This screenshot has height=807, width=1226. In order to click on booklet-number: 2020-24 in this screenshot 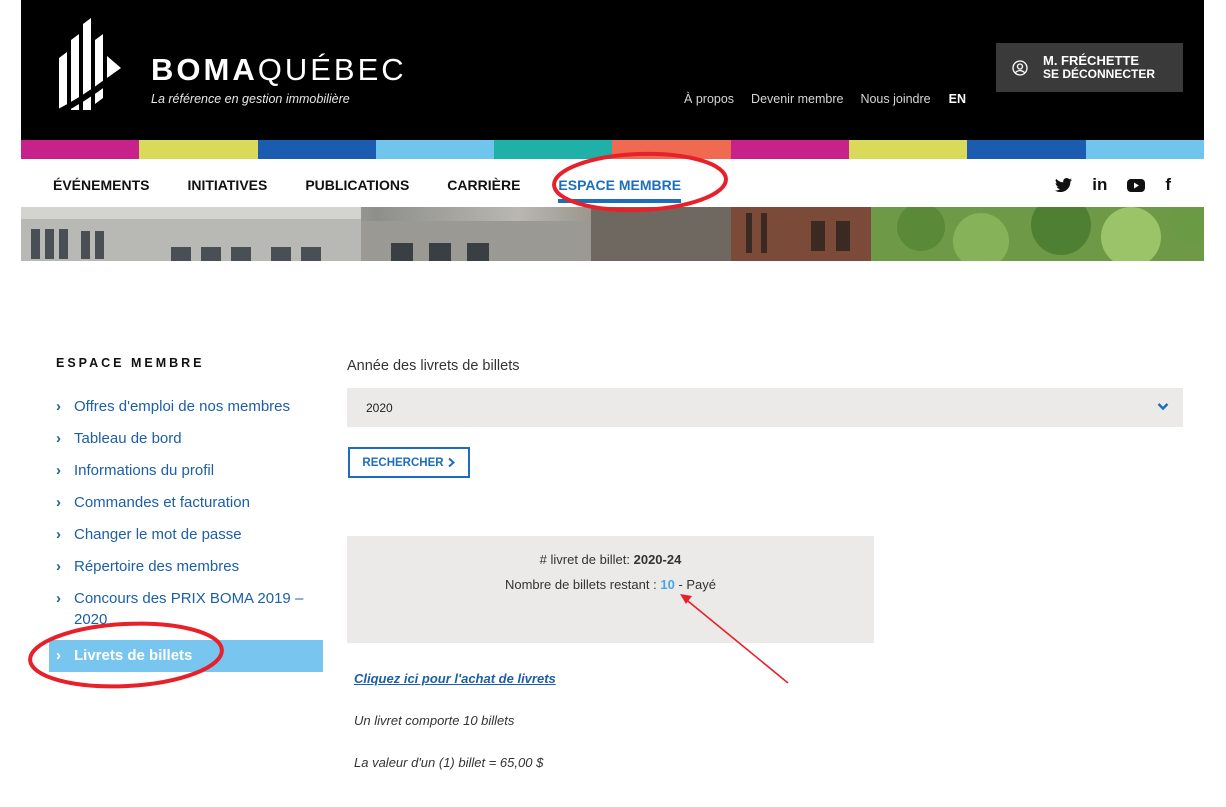, I will do `click(657, 559)`.